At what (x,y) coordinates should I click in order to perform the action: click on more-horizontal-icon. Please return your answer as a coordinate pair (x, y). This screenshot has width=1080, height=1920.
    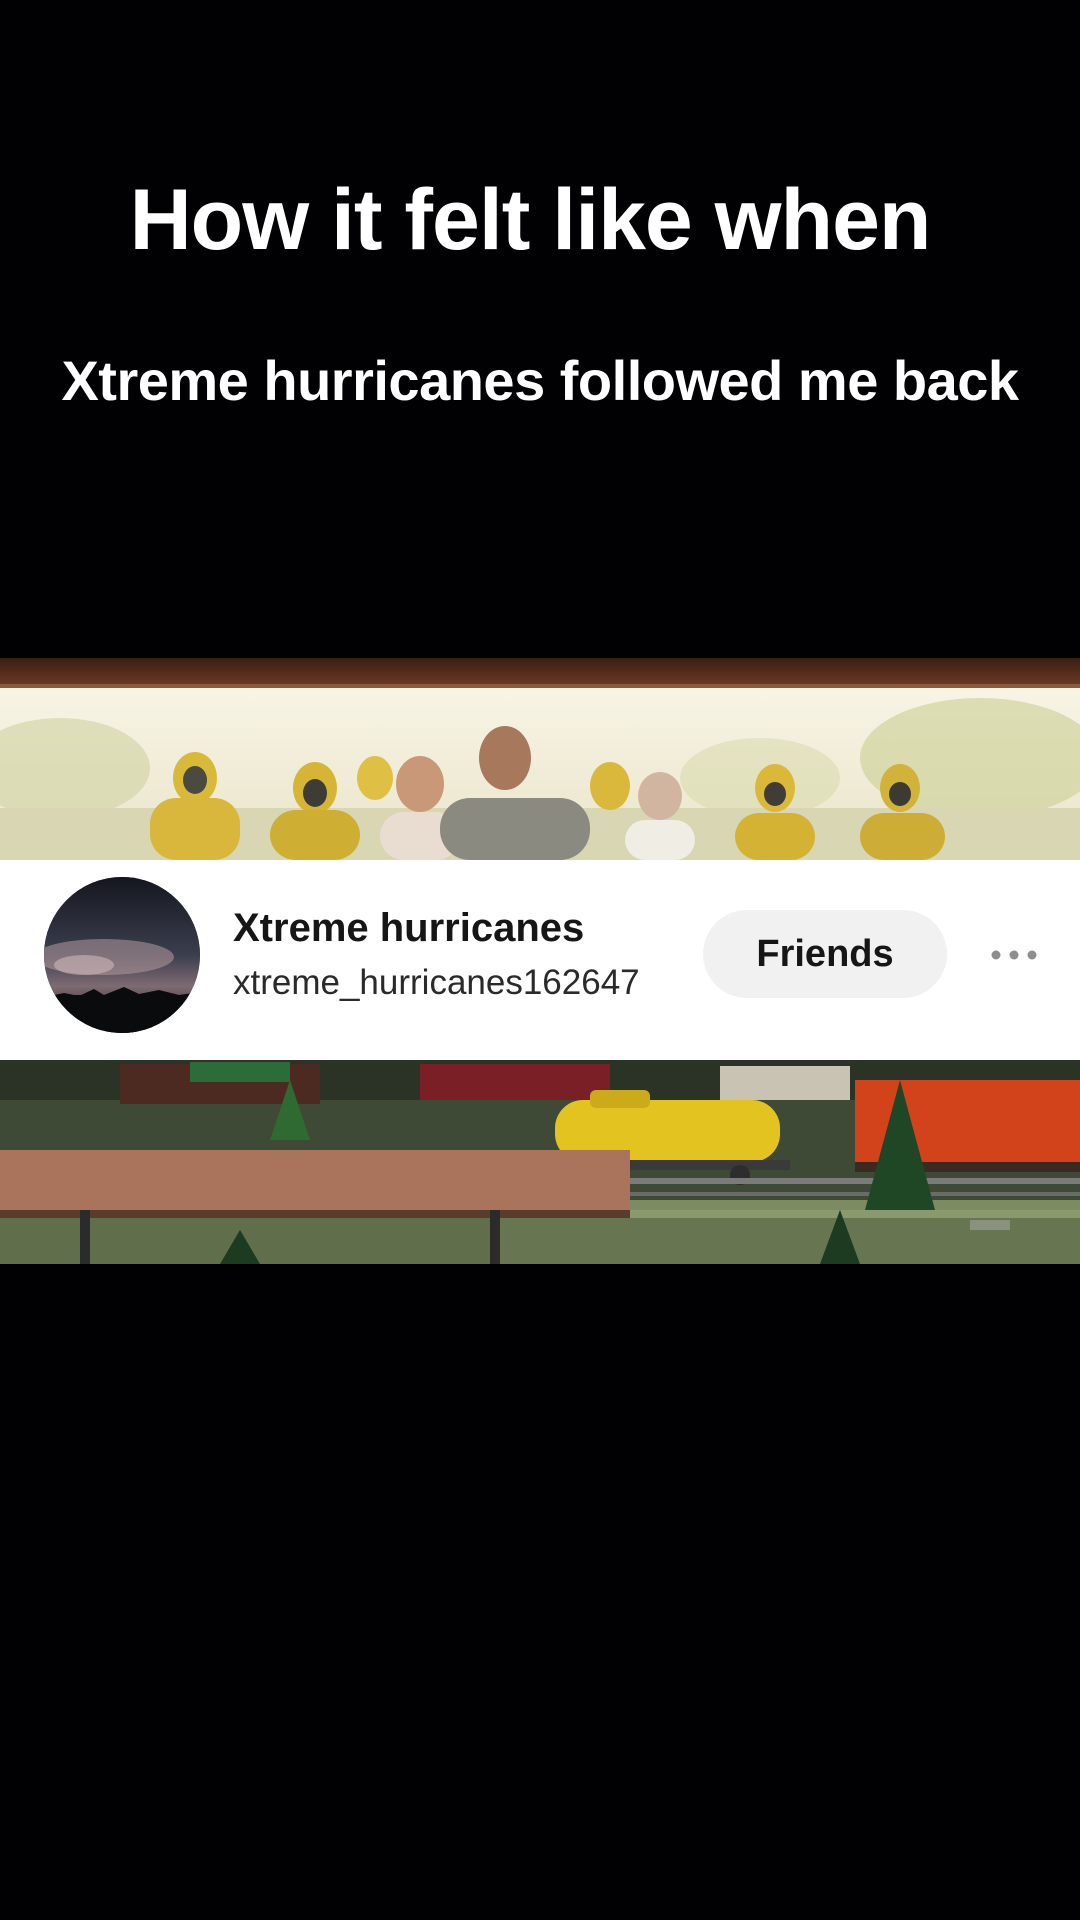
    Looking at the image, I should click on (1014, 955).